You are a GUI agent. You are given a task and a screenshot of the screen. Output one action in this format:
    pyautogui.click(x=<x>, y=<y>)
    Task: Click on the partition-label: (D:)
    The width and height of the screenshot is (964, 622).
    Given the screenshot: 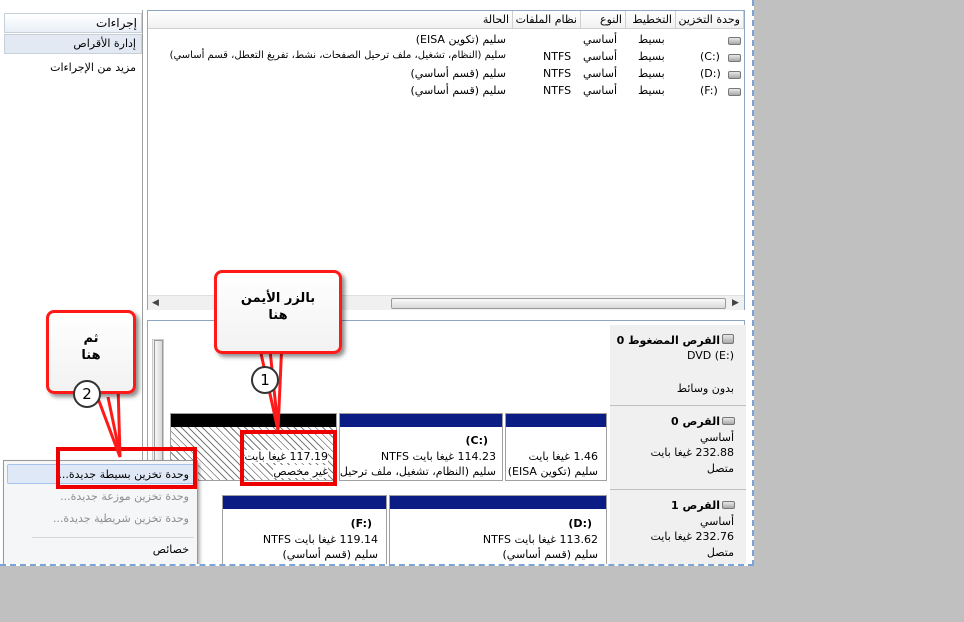 What is the action you would take?
    pyautogui.click(x=580, y=523)
    